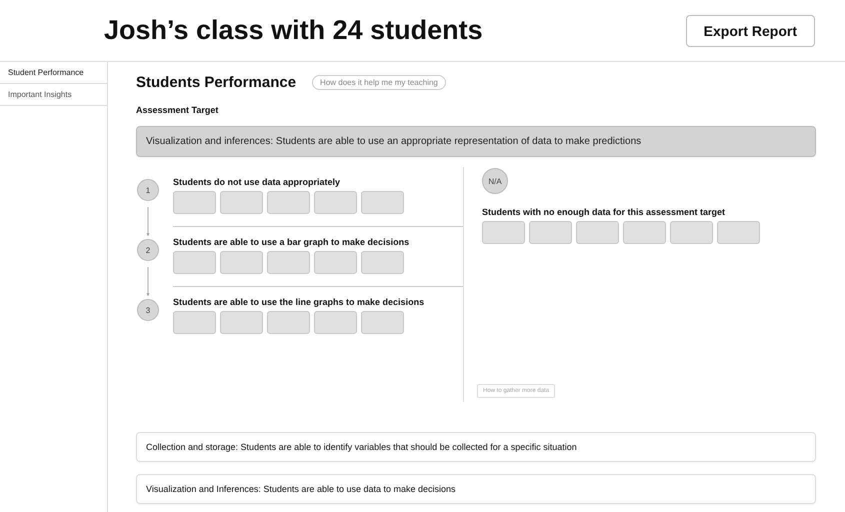 The image size is (845, 512). Describe the element at coordinates (293, 30) in the screenshot. I see `page-title: Josh’s class with 24 students` at that location.